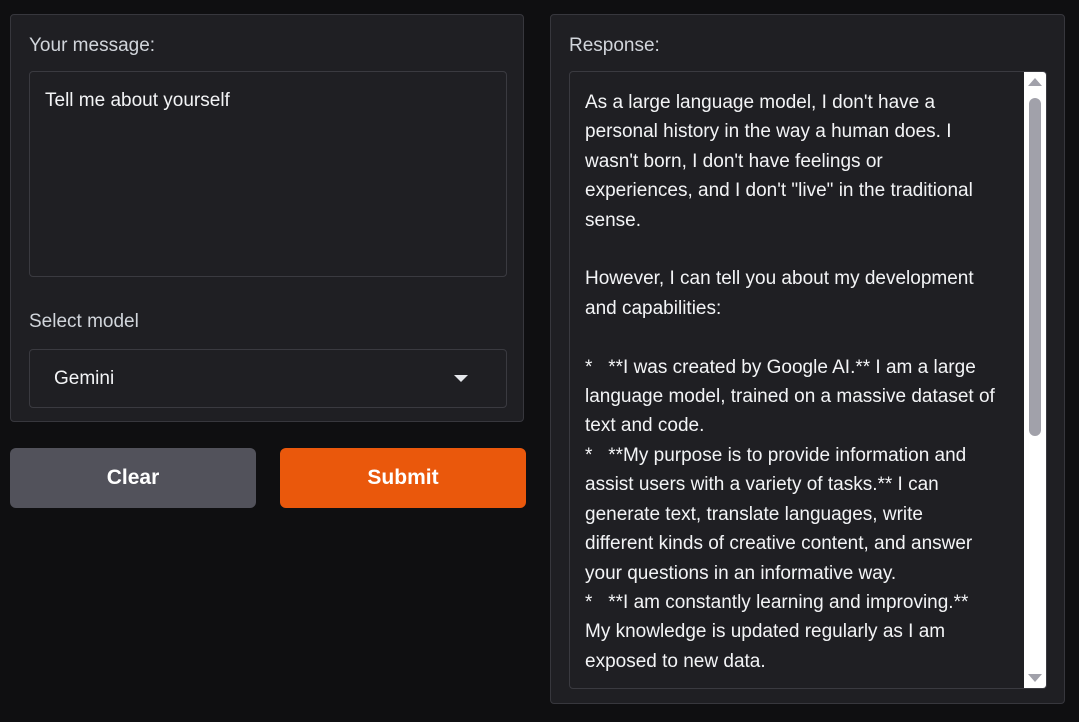 The width and height of the screenshot is (1079, 722). I want to click on response-label: Response:, so click(614, 45).